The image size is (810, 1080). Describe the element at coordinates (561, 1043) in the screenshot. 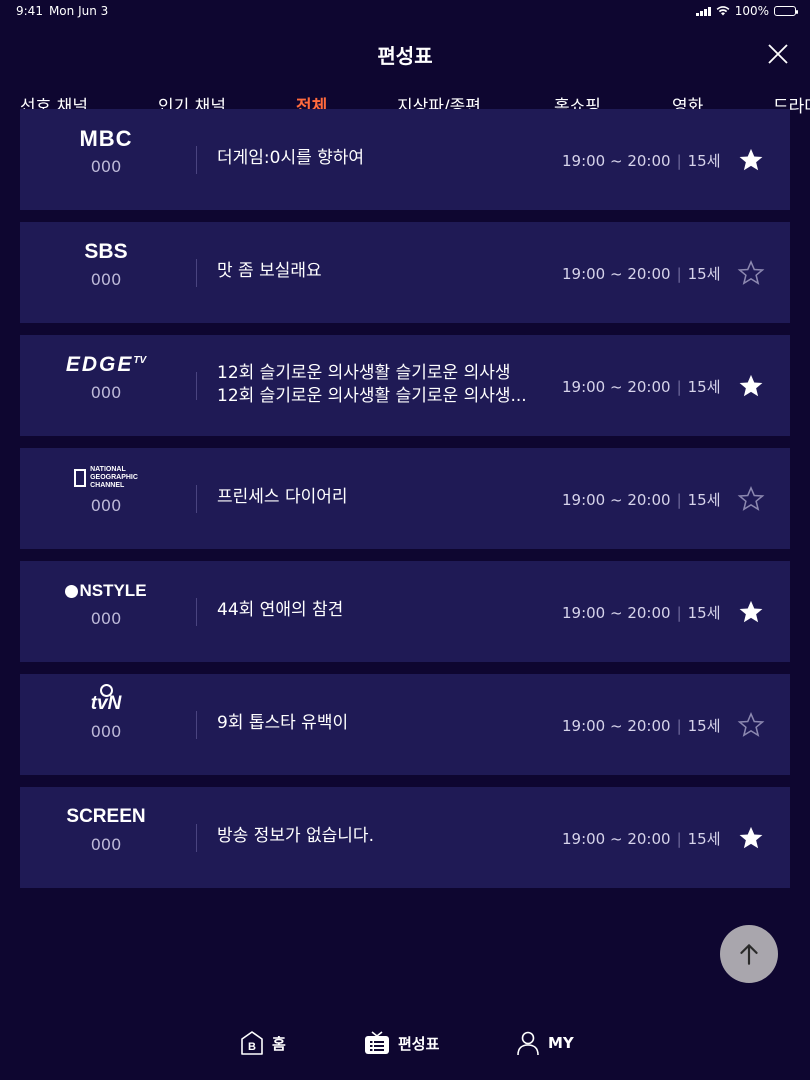

I see `nav-my-label: MY` at that location.